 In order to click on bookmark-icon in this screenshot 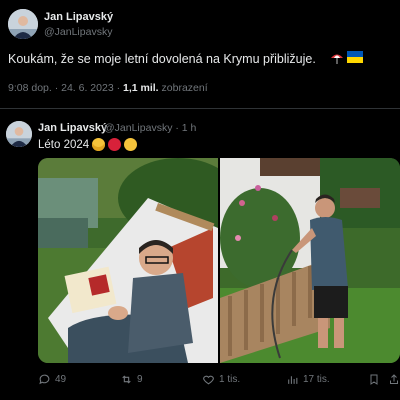, I will do `click(374, 379)`.